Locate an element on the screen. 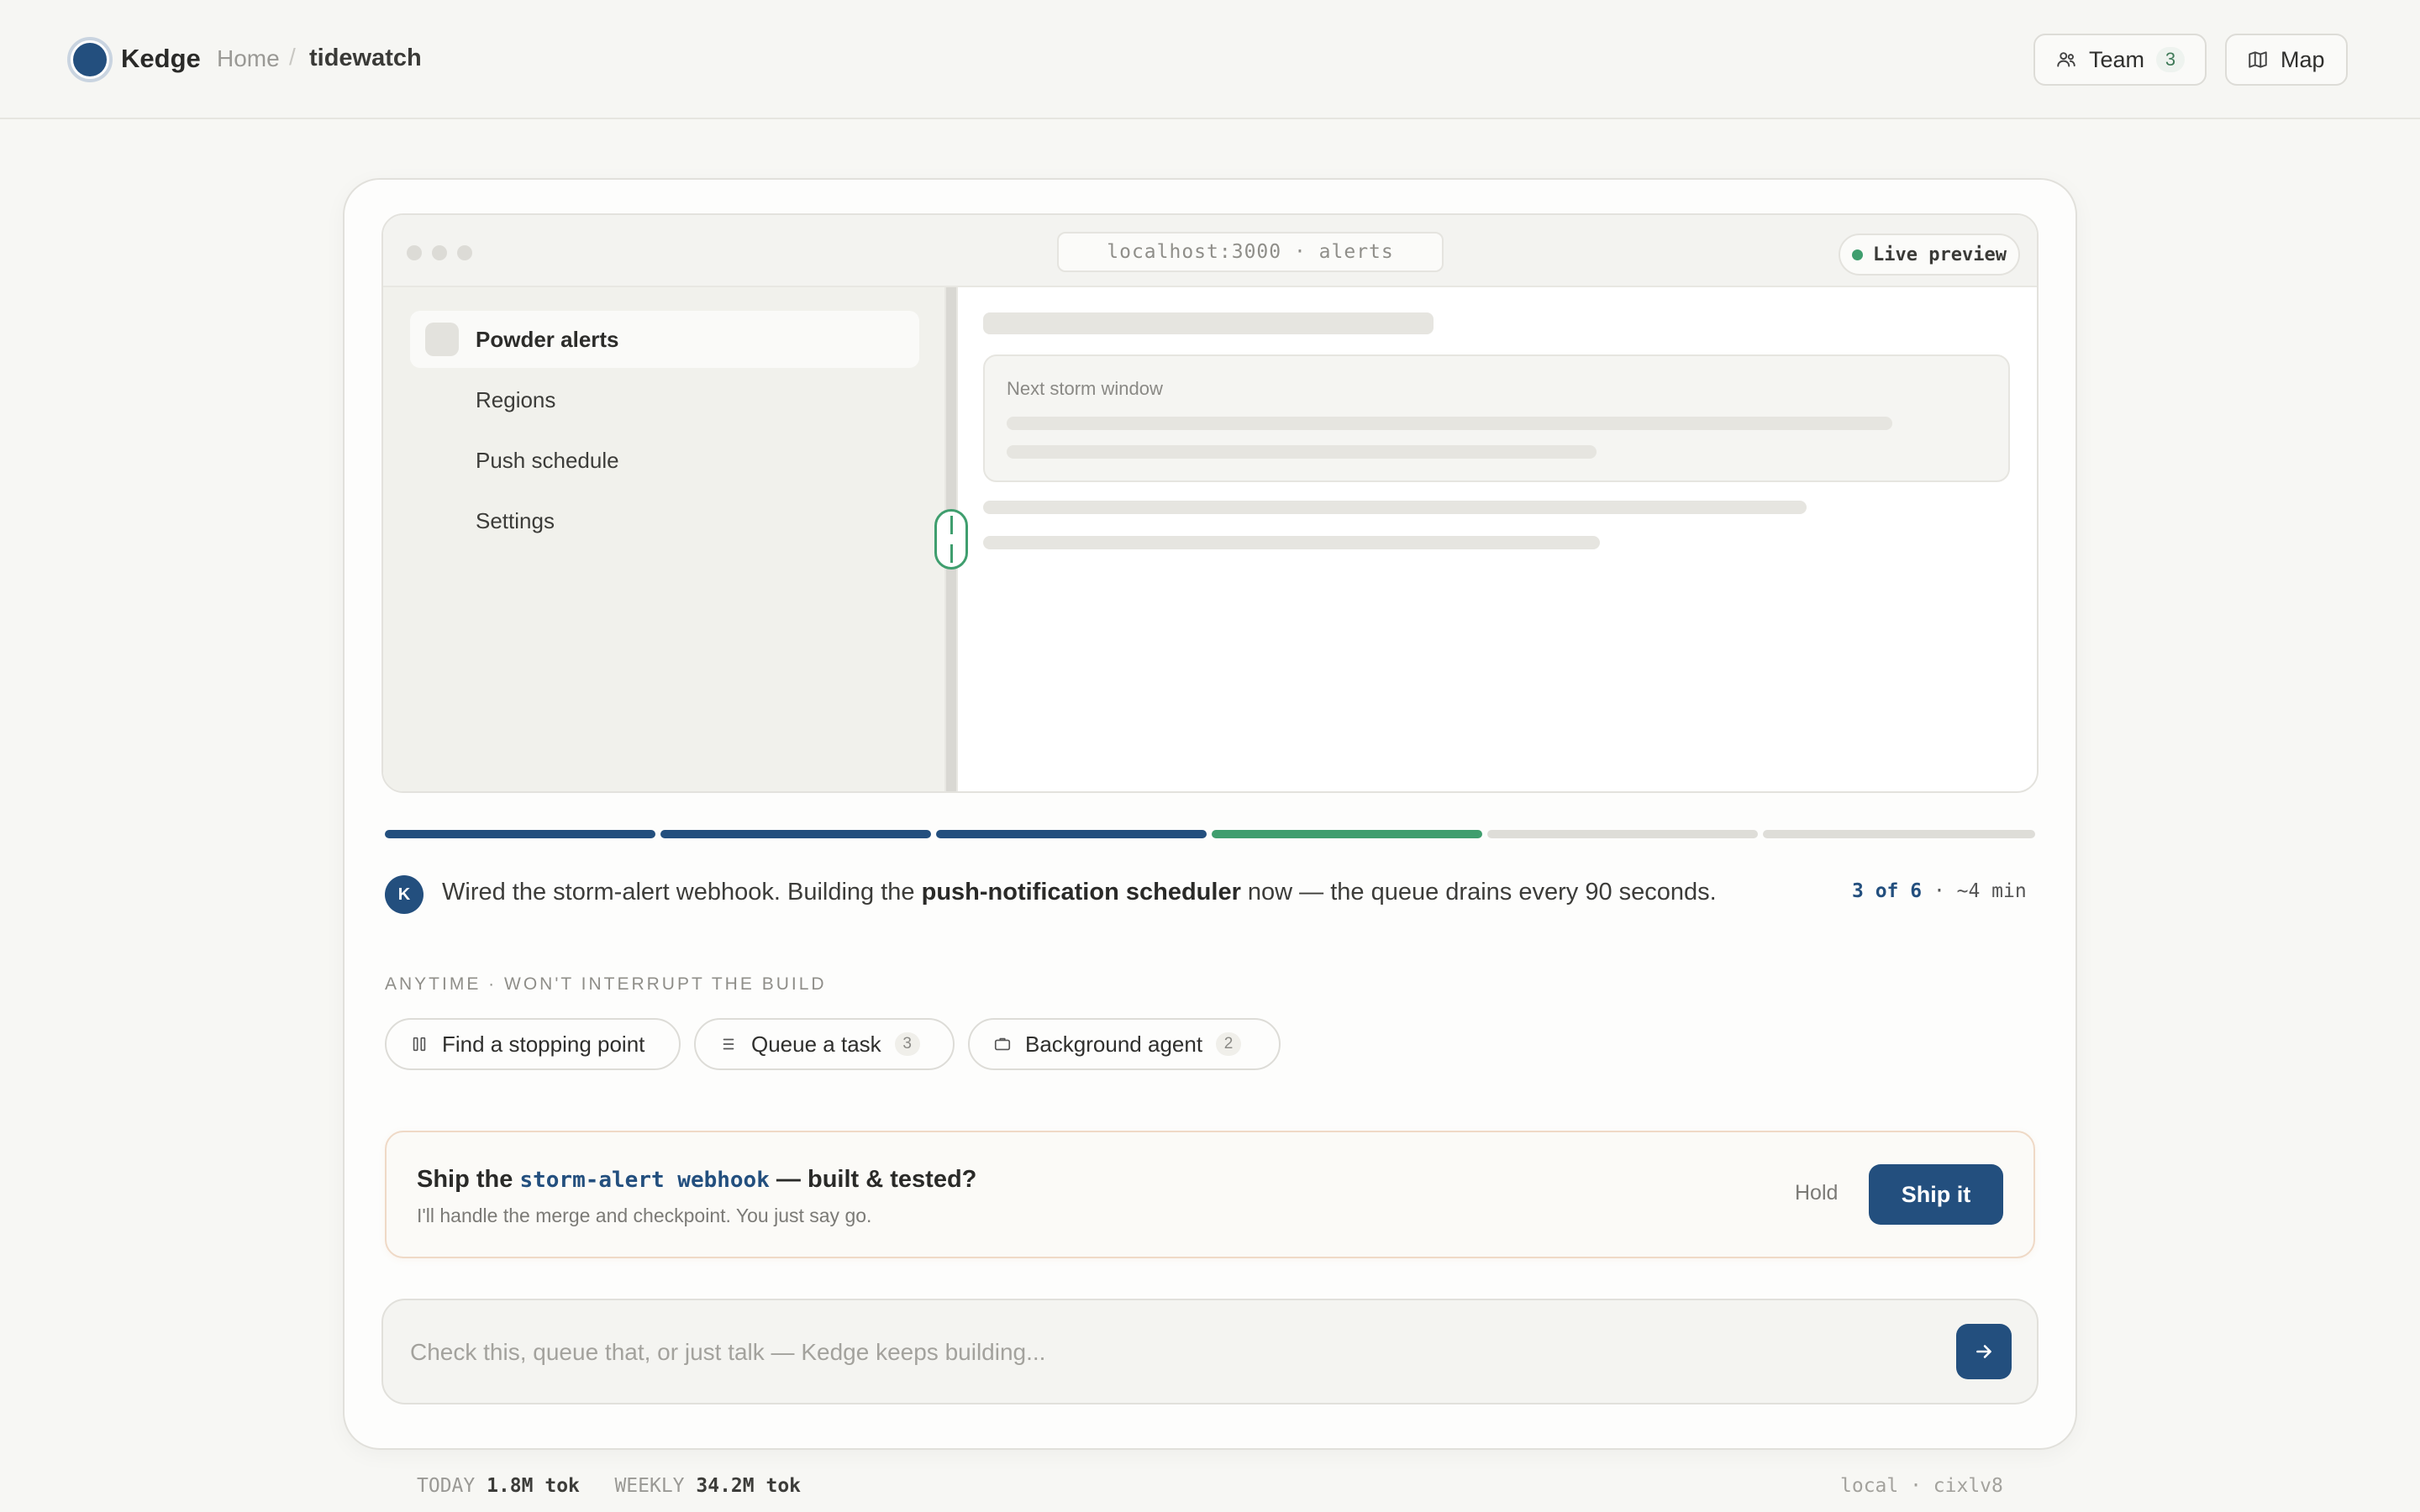 The width and height of the screenshot is (2420, 1512). composer is located at coordinates (1210, 1351).